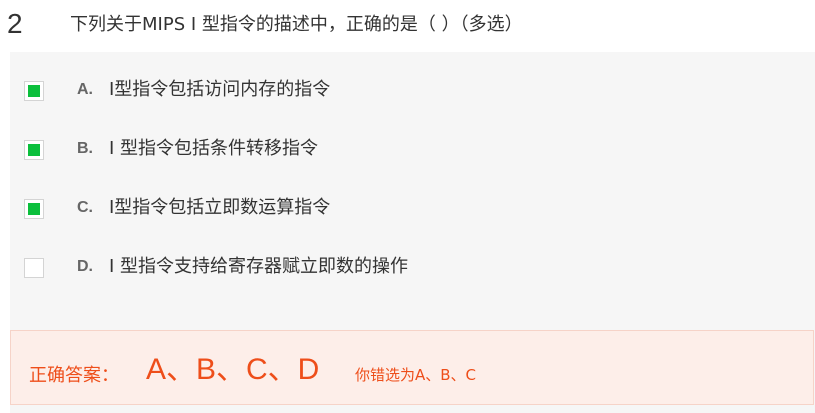  Describe the element at coordinates (416, 375) in the screenshot. I see `wrong-selection-note: 你错选为A、B、C` at that location.